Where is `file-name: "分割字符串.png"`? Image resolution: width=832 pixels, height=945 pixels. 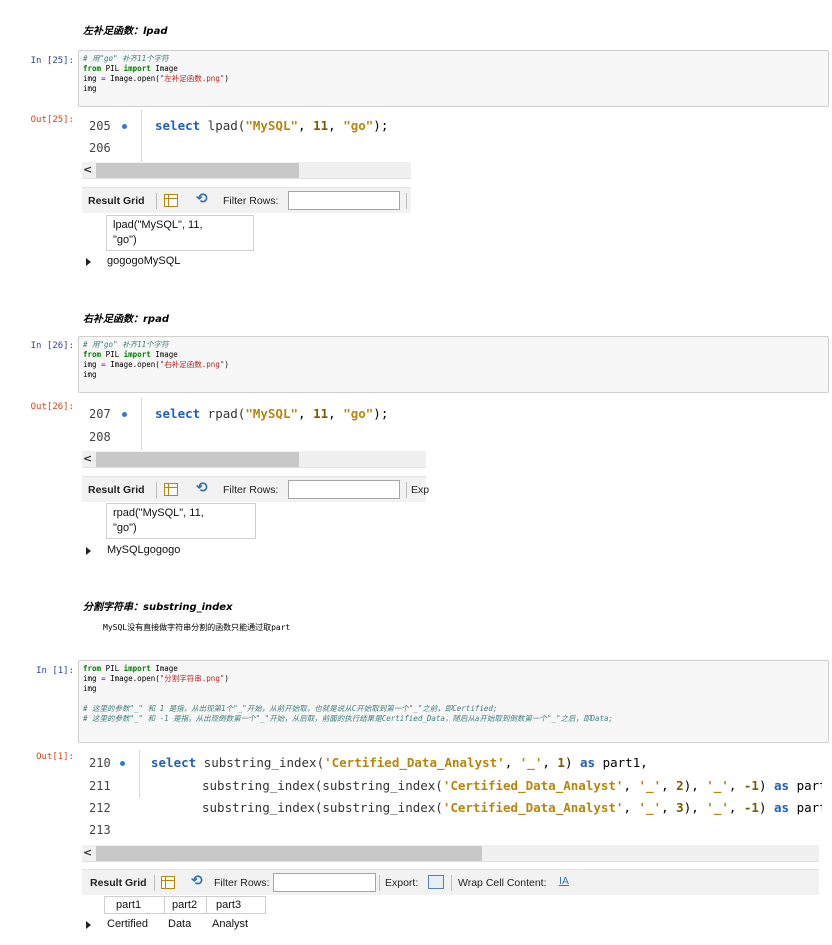
file-name: "分割字符串.png" is located at coordinates (192, 678).